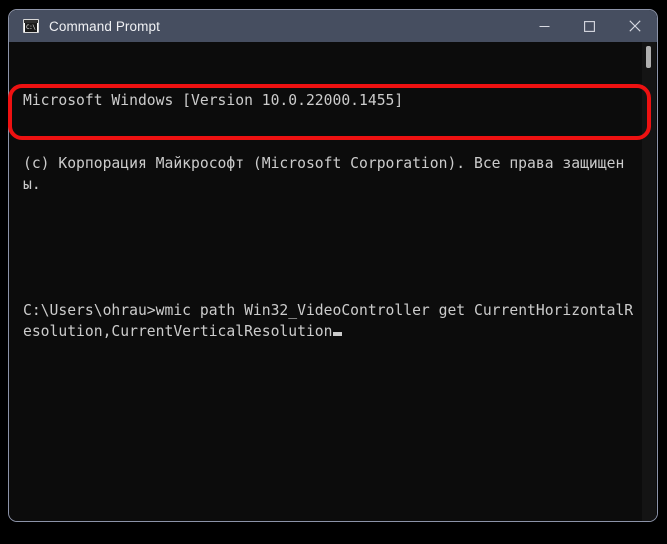 This screenshot has width=667, height=544. Describe the element at coordinates (649, 281) in the screenshot. I see `terminal-scrollbar` at that location.